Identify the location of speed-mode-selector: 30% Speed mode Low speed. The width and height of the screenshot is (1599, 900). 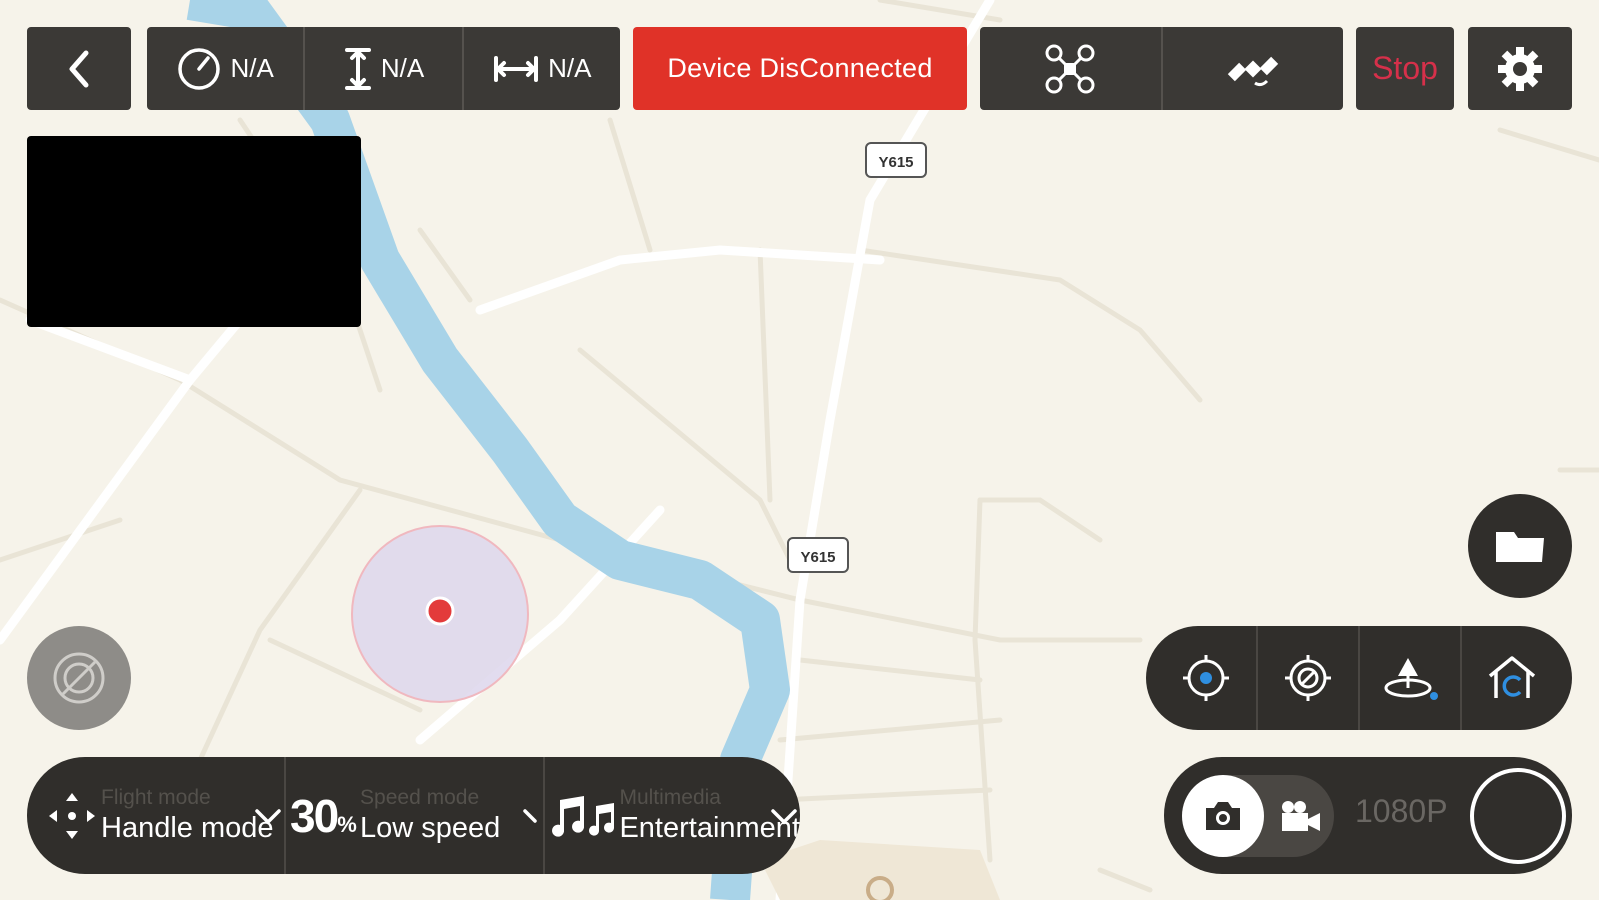
(415, 815).